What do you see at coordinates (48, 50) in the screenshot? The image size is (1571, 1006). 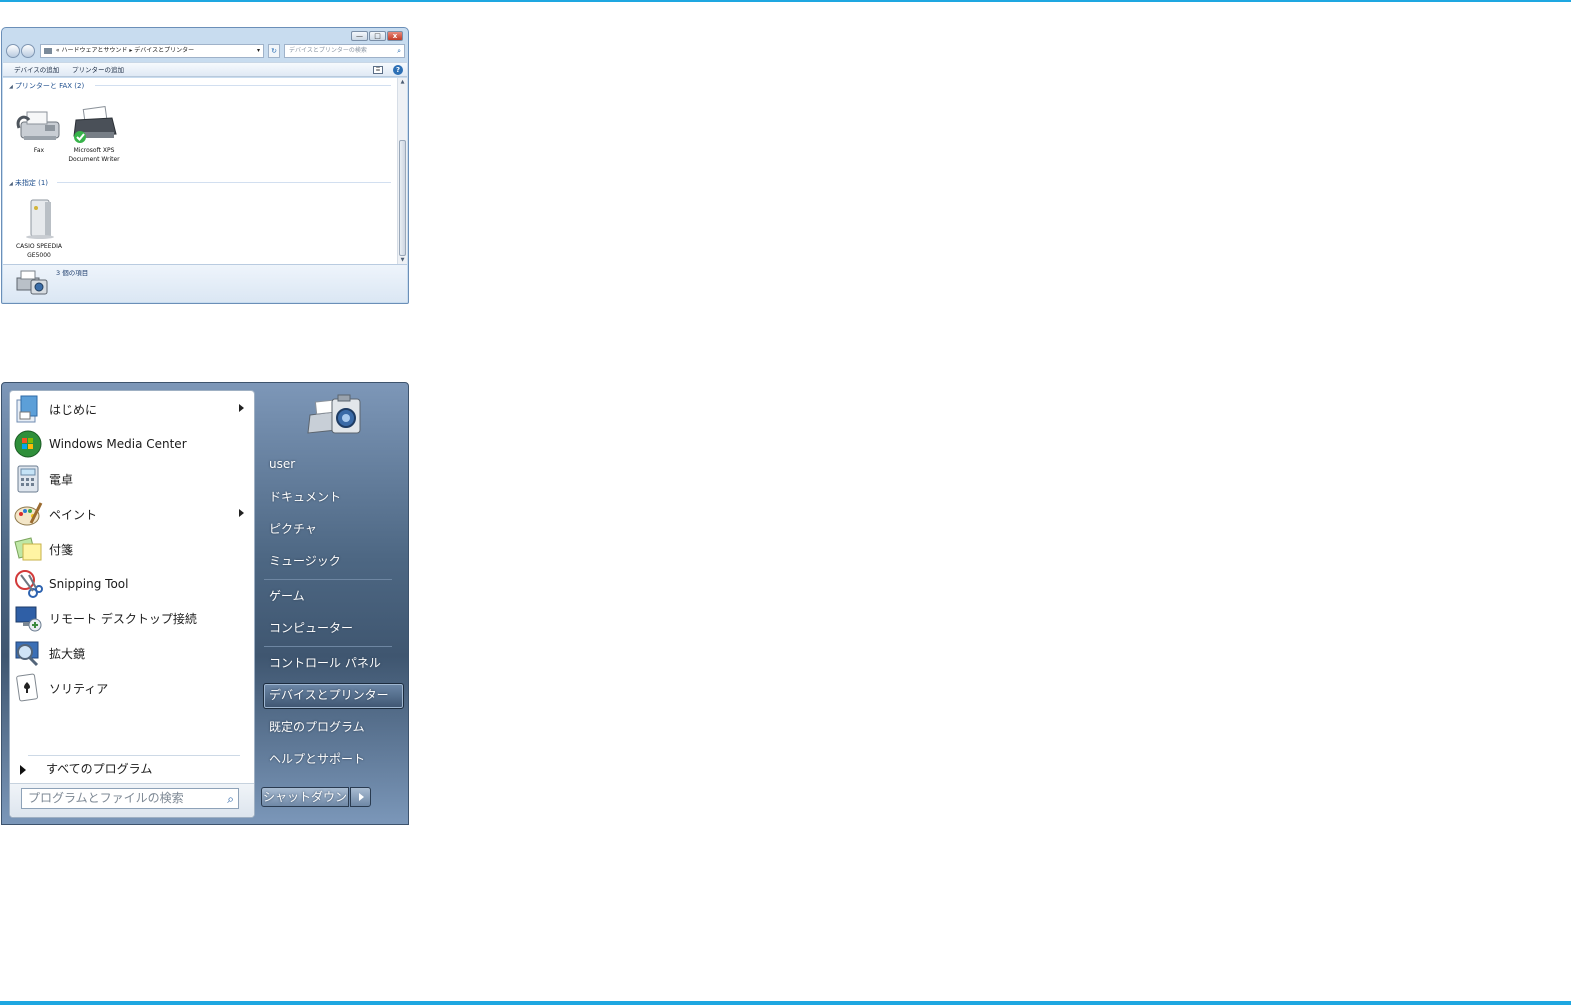 I see `printer-folder-icon` at bounding box center [48, 50].